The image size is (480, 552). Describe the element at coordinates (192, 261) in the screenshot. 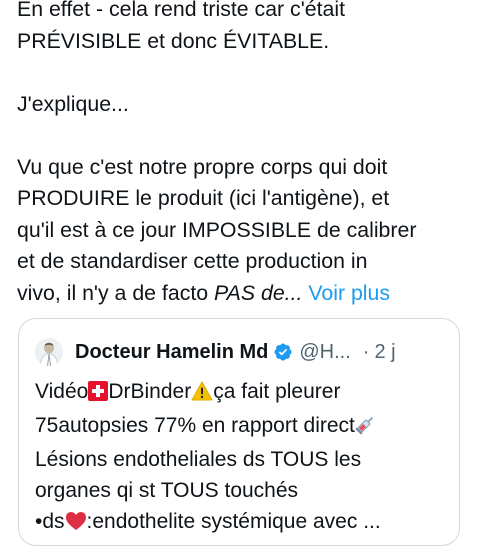

I see `post-line: et de standardiser cette production in` at that location.